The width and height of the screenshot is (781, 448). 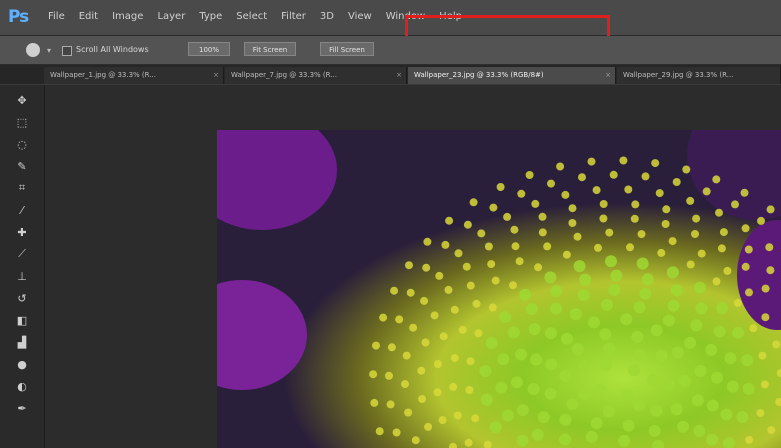 I want to click on brush-tool-icon: ⟋, so click(x=22, y=254).